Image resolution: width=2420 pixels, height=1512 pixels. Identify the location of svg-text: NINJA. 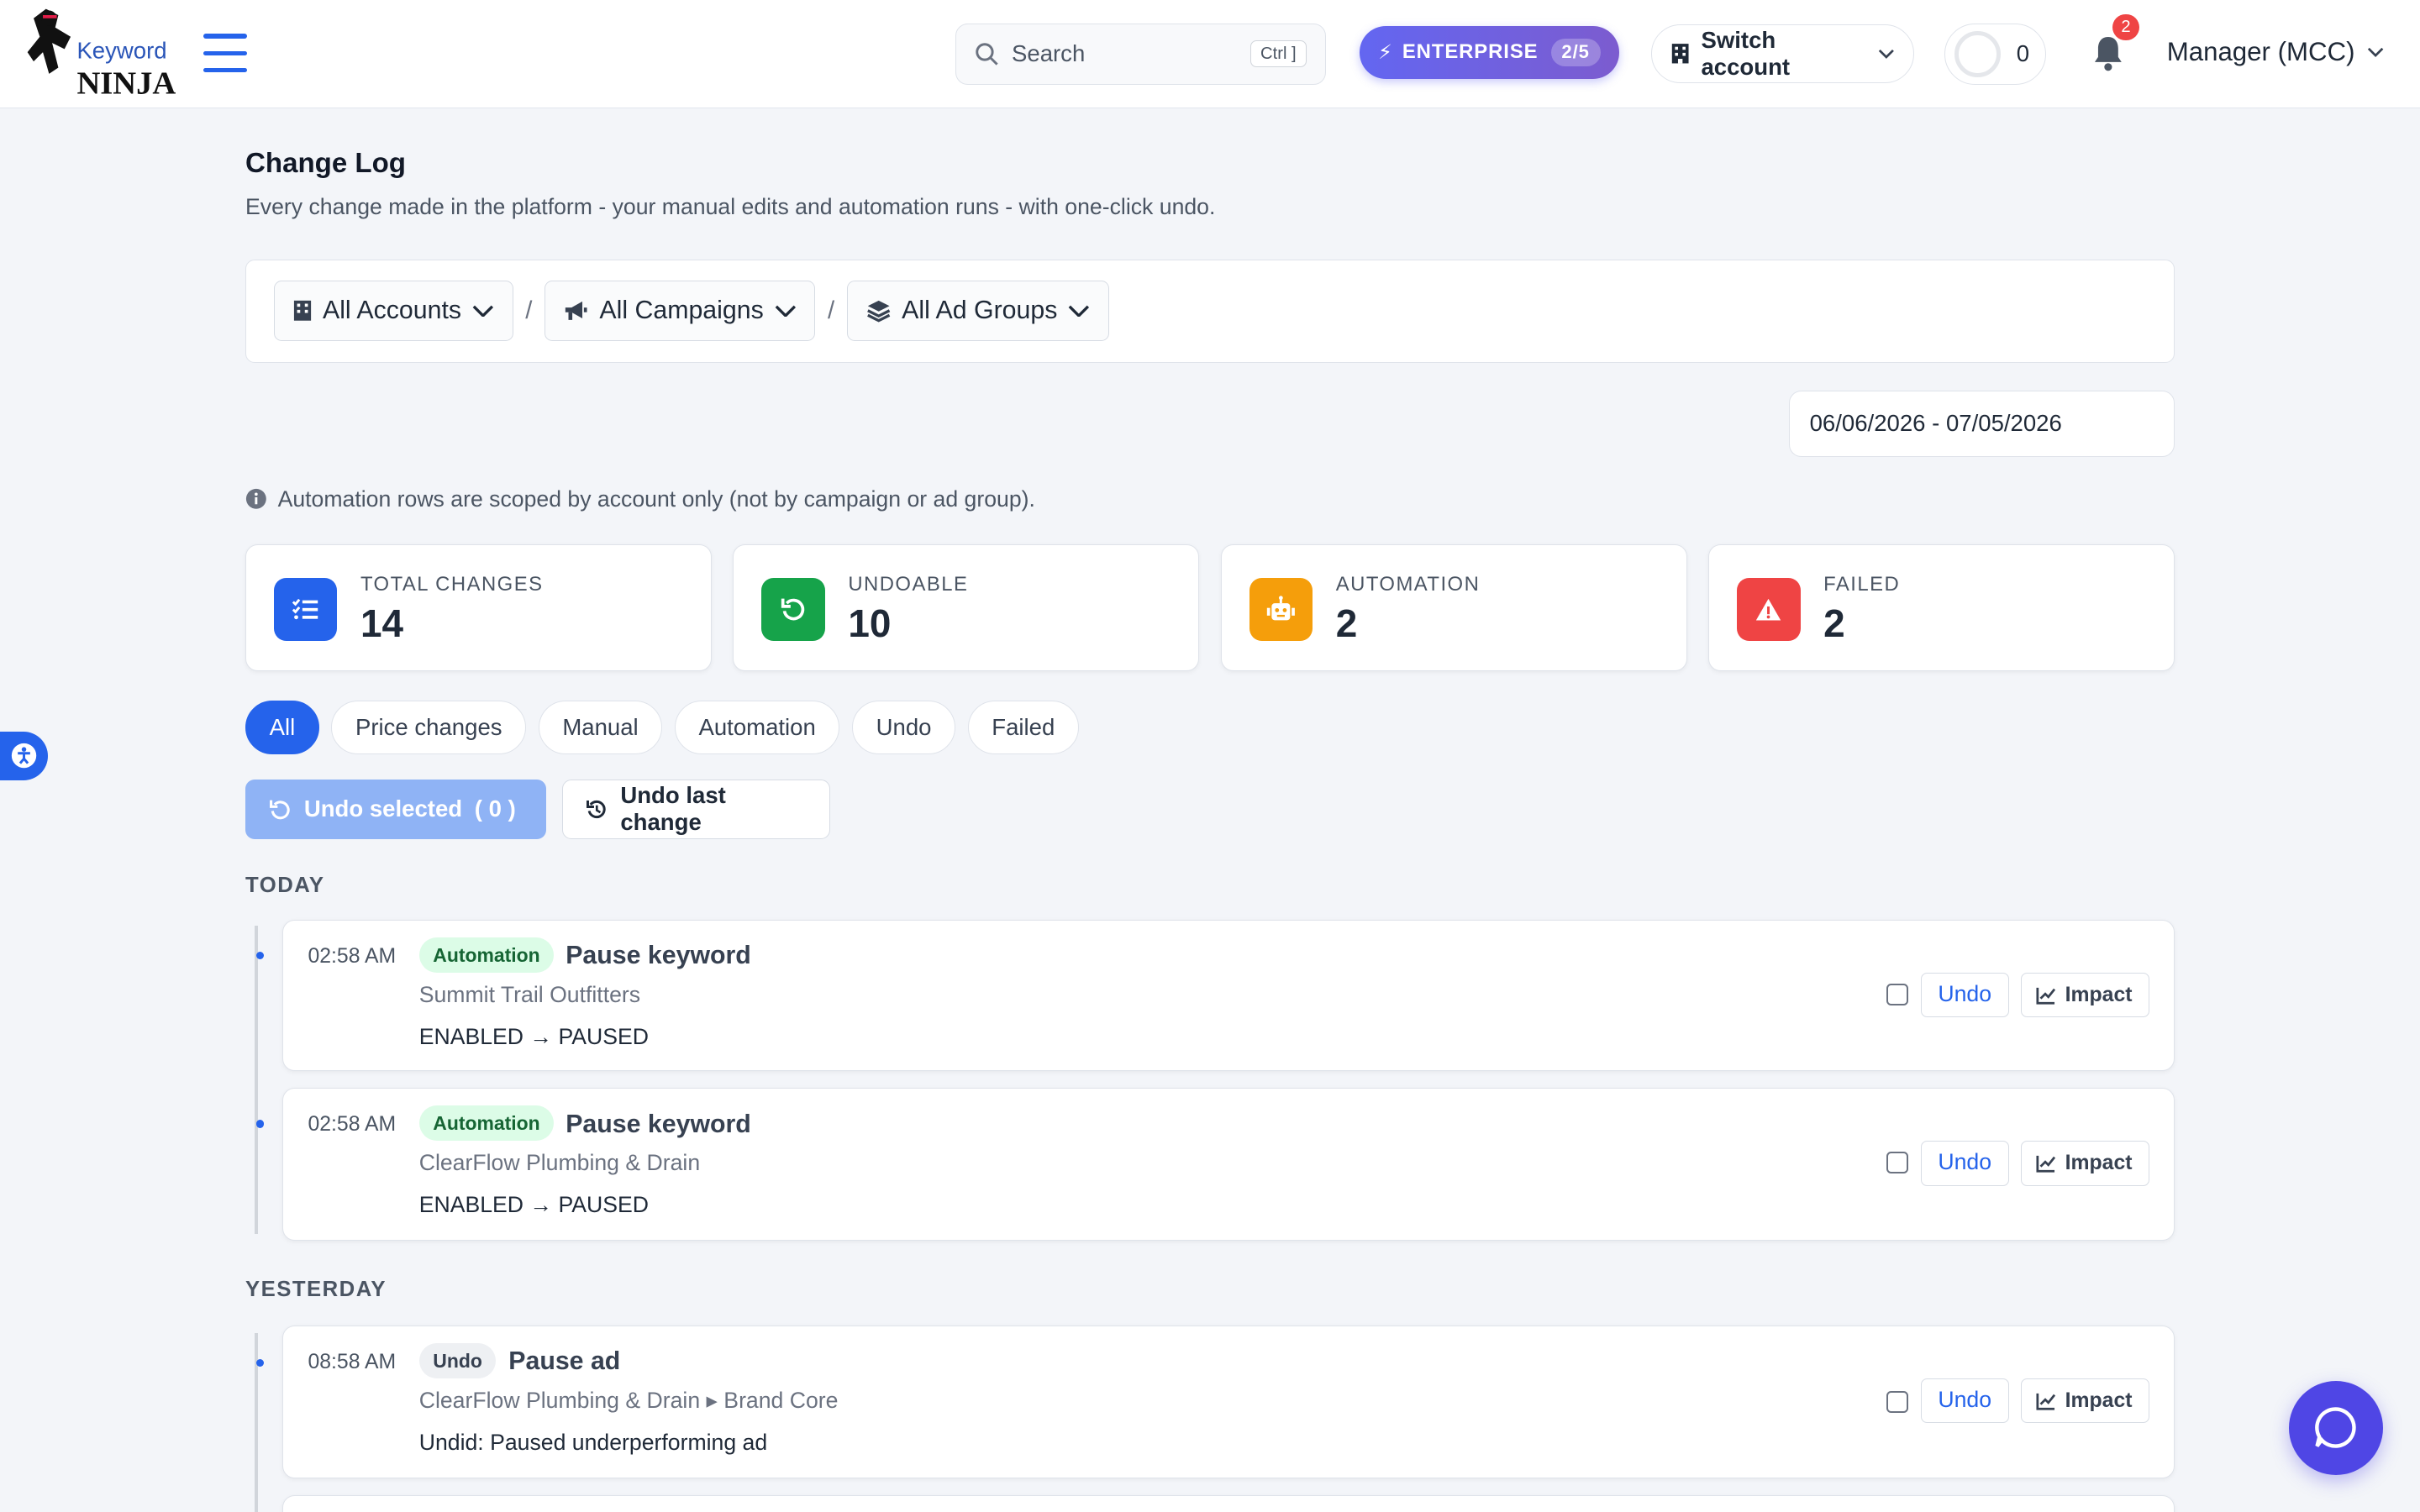
(127, 84).